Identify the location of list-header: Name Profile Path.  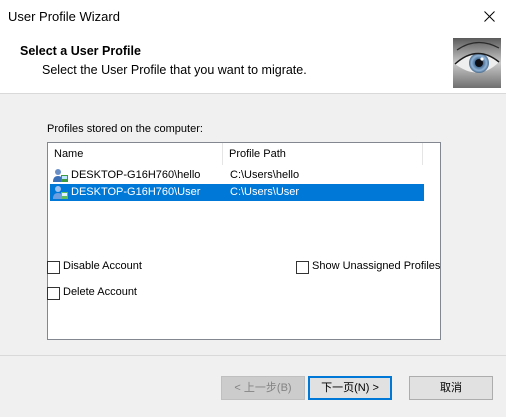
(244, 154).